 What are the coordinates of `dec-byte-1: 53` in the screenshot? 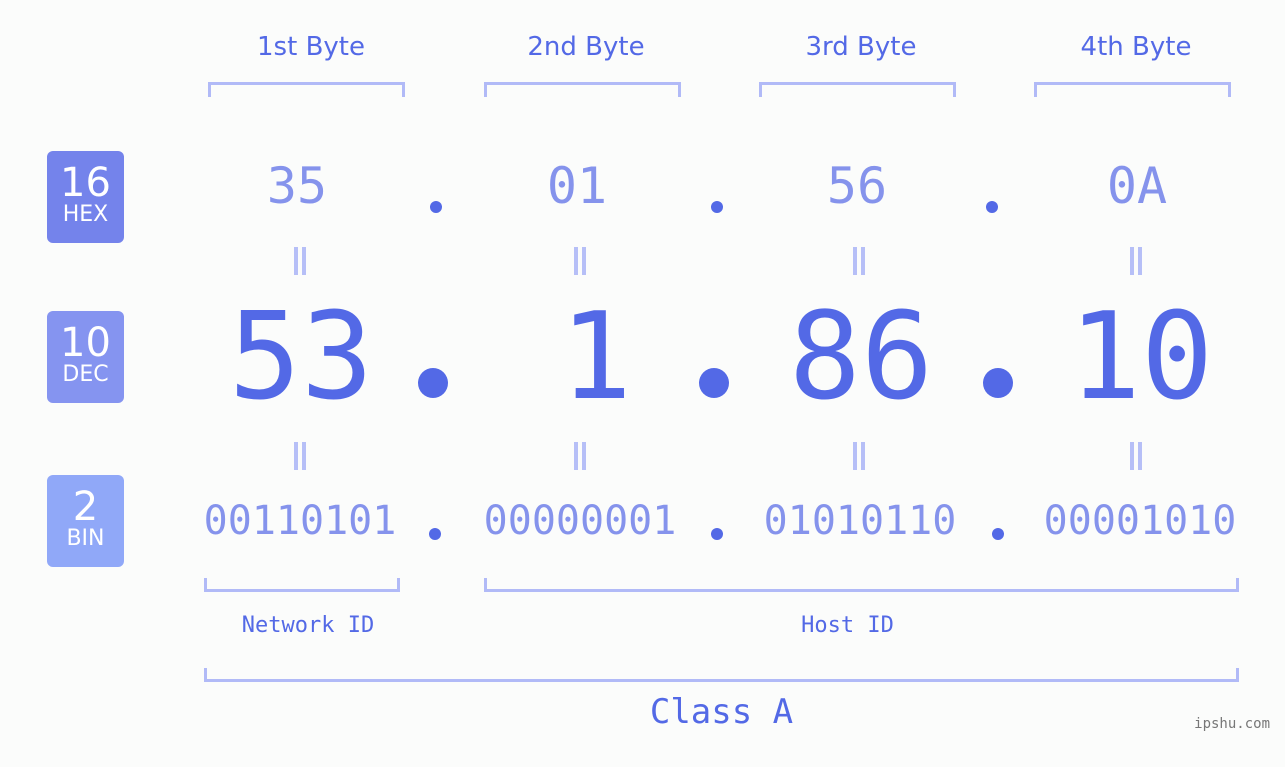 It's located at (301, 357).